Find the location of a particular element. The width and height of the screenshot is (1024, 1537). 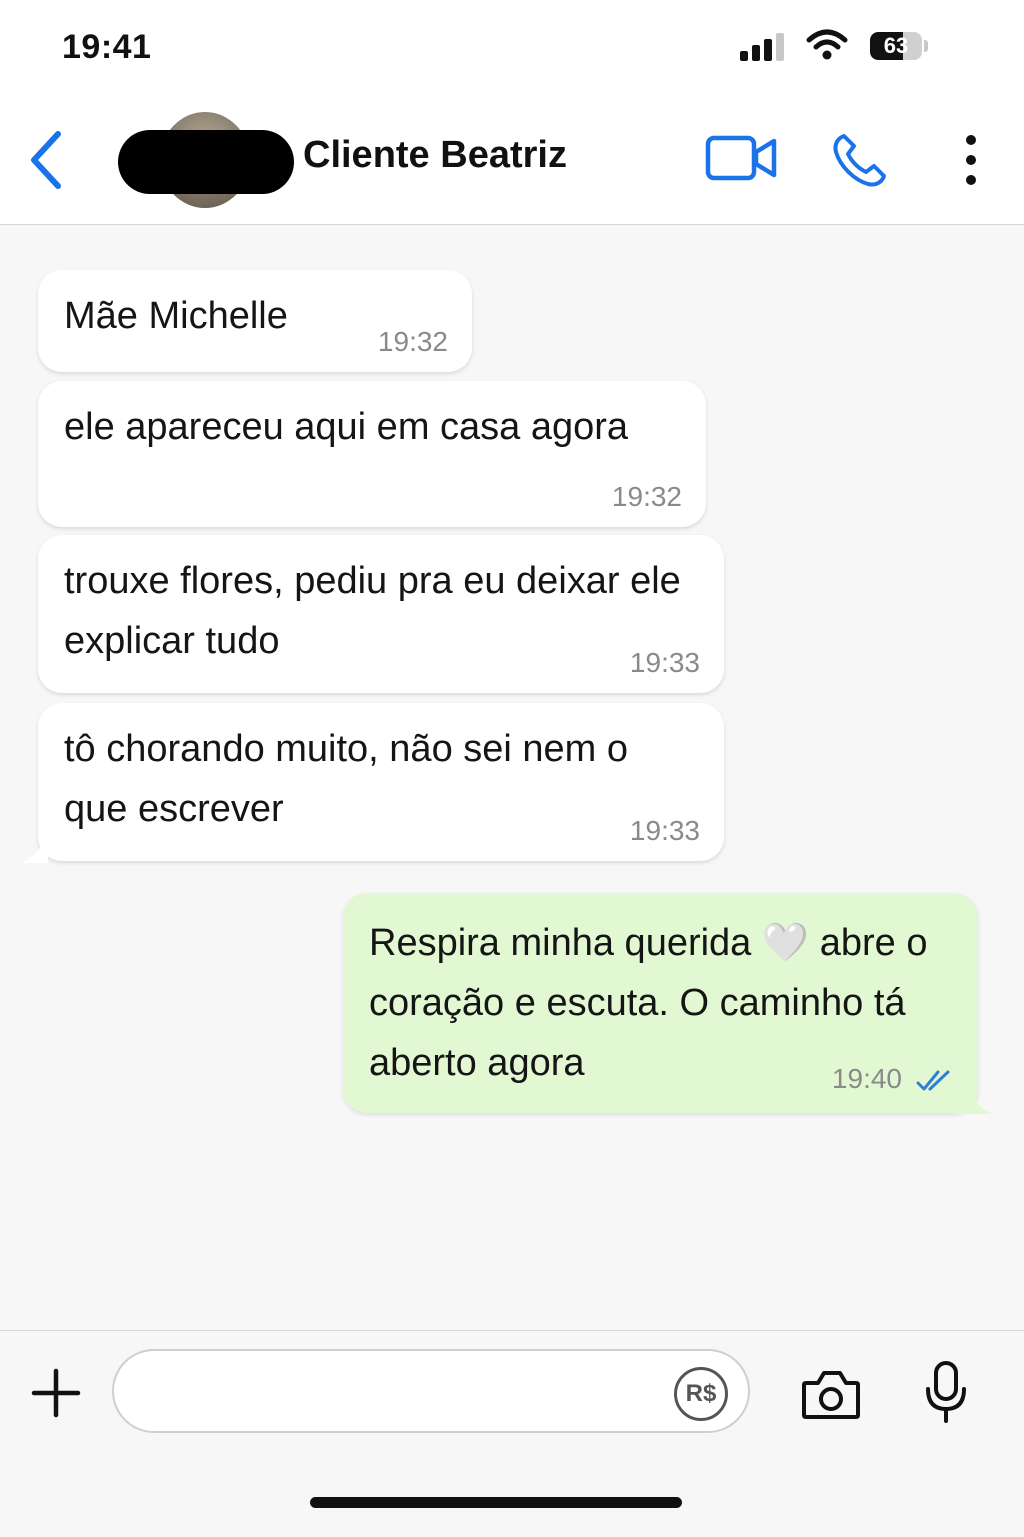

more-options-button is located at coordinates (971, 160).